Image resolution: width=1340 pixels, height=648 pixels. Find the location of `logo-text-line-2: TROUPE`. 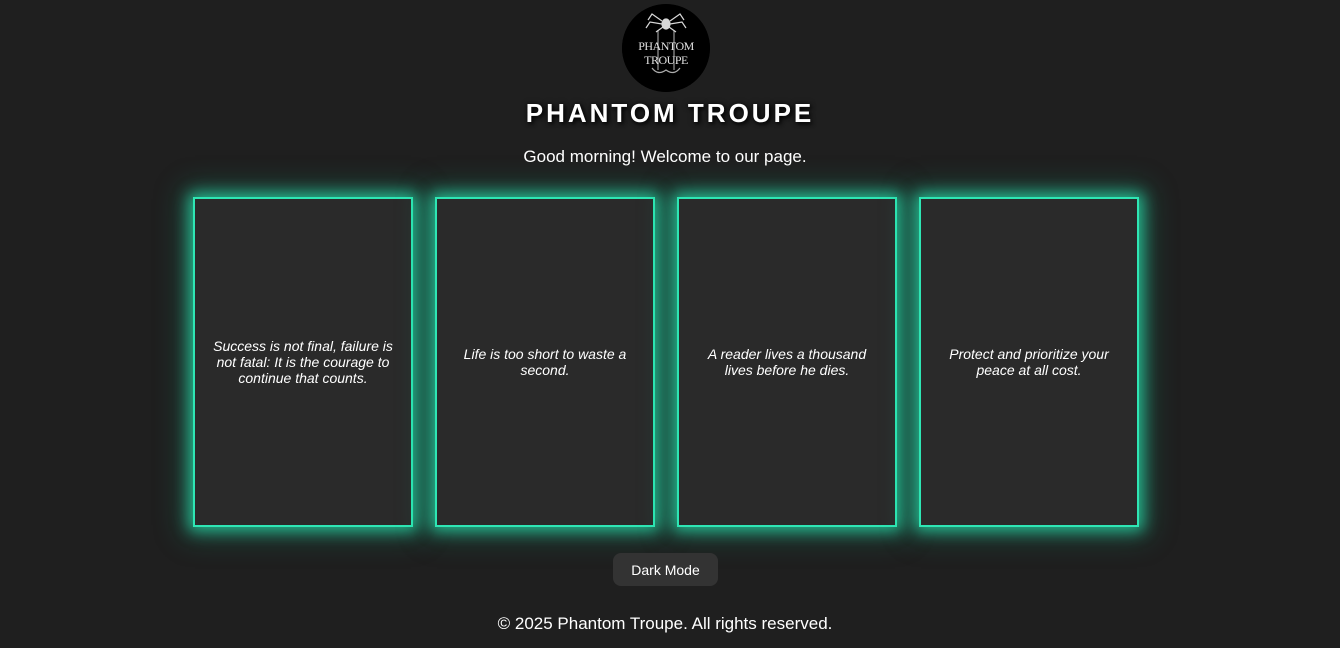

logo-text-line-2: TROUPE is located at coordinates (666, 60).